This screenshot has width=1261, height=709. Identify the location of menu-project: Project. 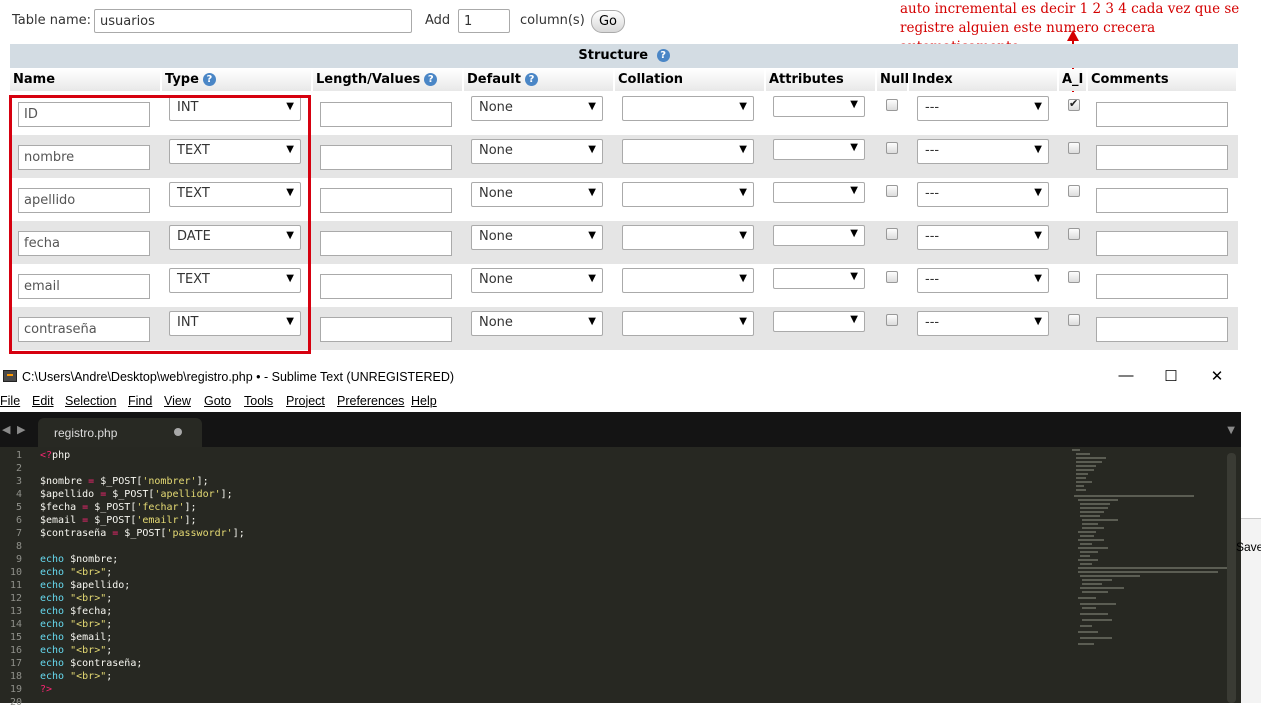
(305, 401).